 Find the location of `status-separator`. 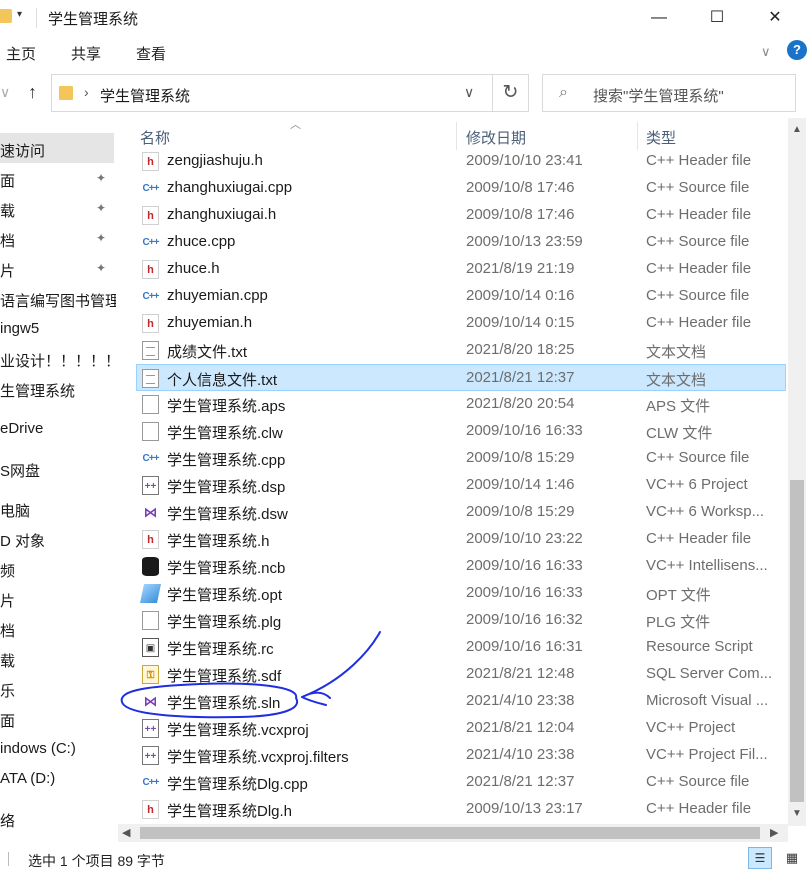

status-separator is located at coordinates (8, 859).